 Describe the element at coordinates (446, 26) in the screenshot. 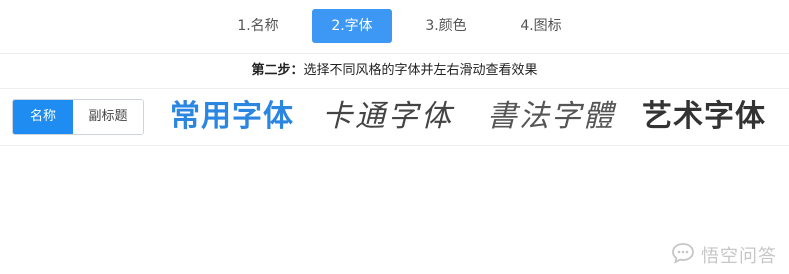

I see `step-tab-color: 3.颜色` at that location.